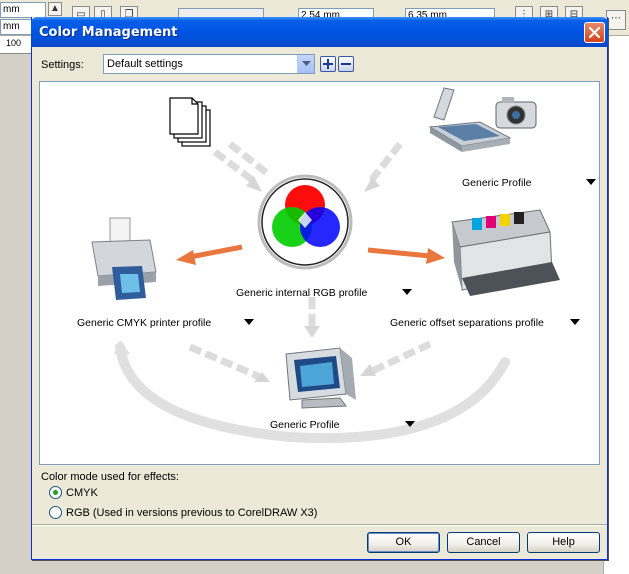  What do you see at coordinates (190, 122) in the screenshot?
I see `document-icon` at bounding box center [190, 122].